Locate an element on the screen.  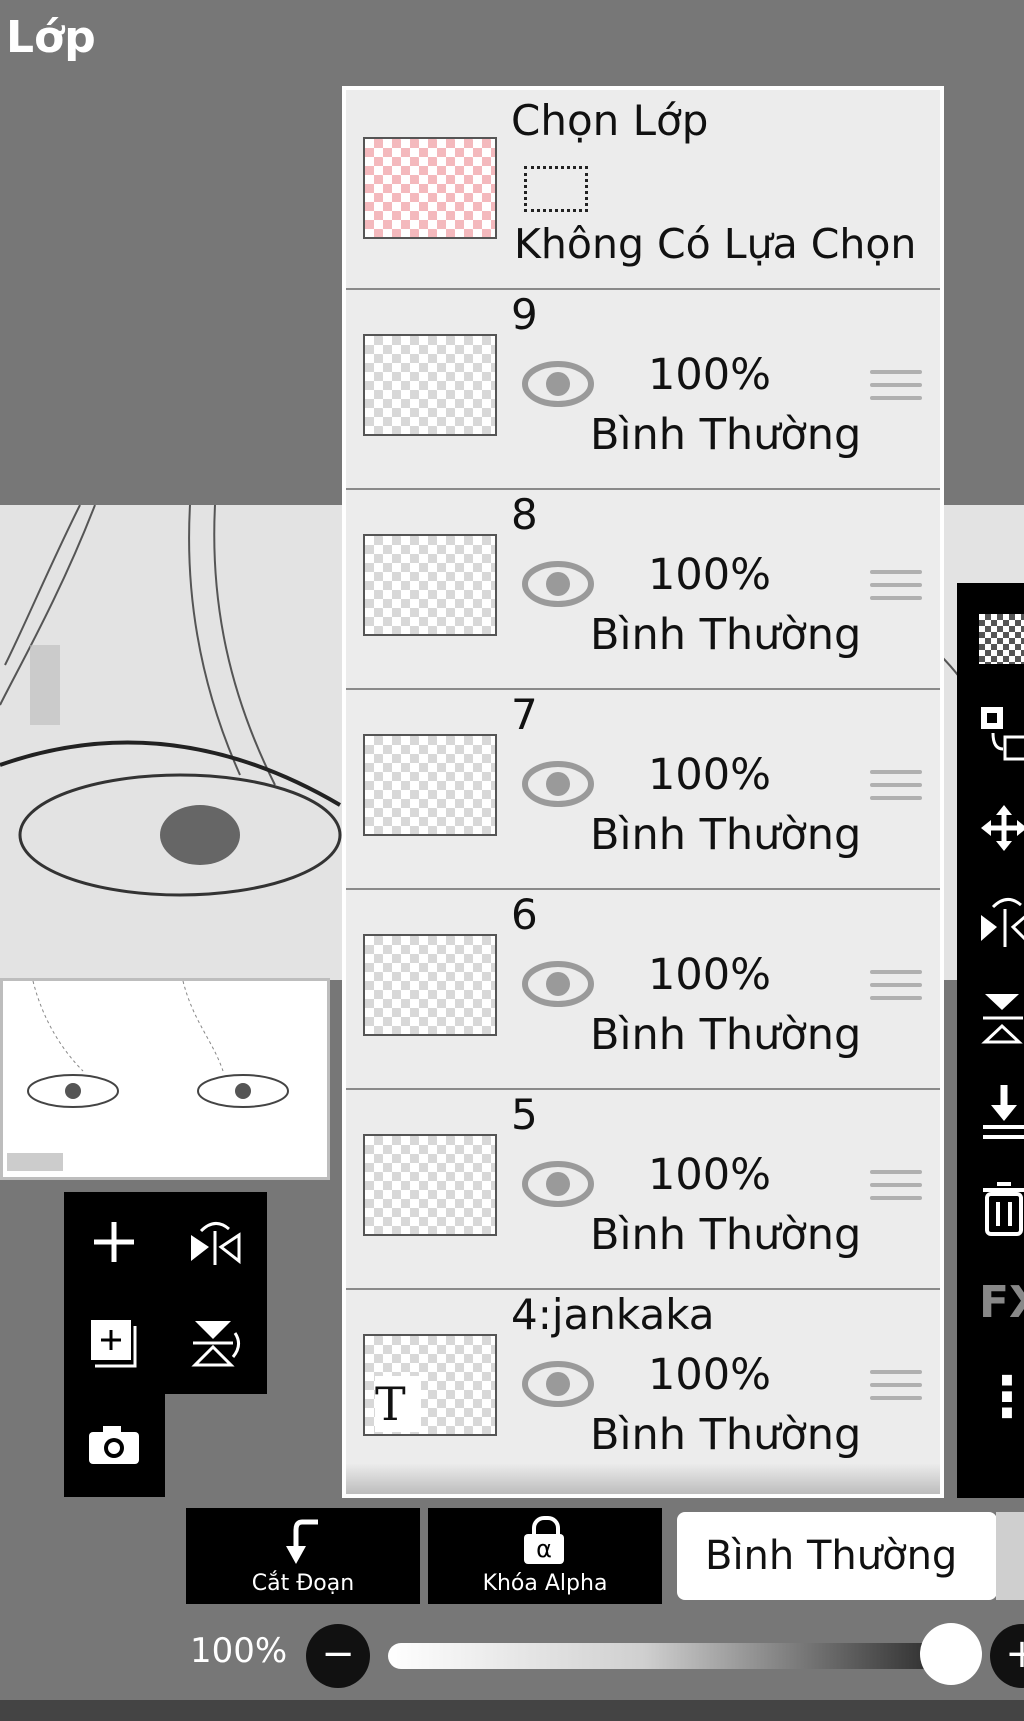
transparency-button is located at coordinates (990, 638).